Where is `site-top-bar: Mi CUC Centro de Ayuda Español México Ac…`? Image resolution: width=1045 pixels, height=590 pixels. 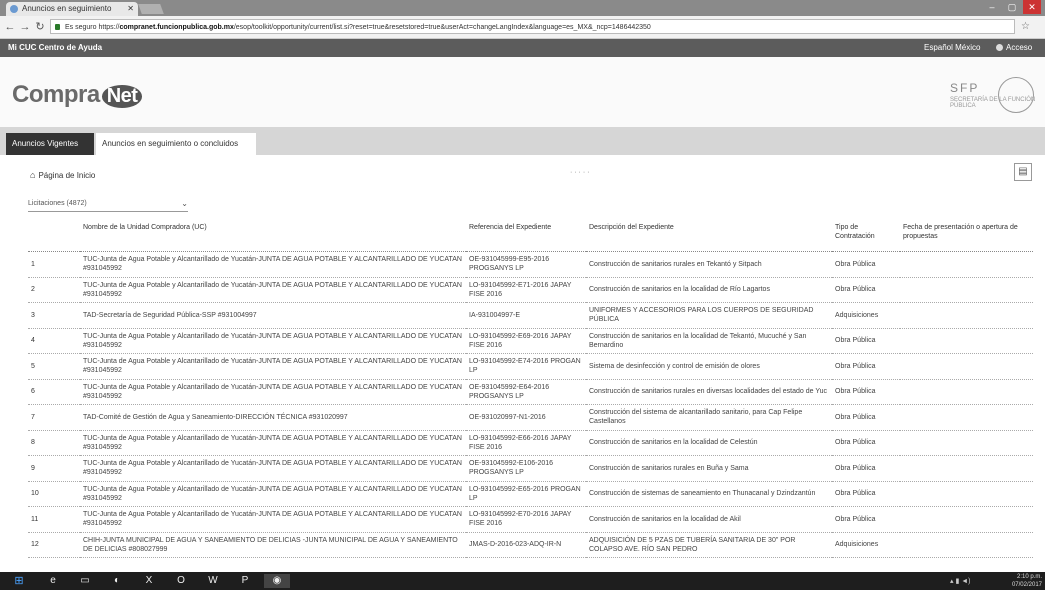
site-top-bar: Mi CUC Centro de Ayuda Español México Ac… is located at coordinates (522, 48).